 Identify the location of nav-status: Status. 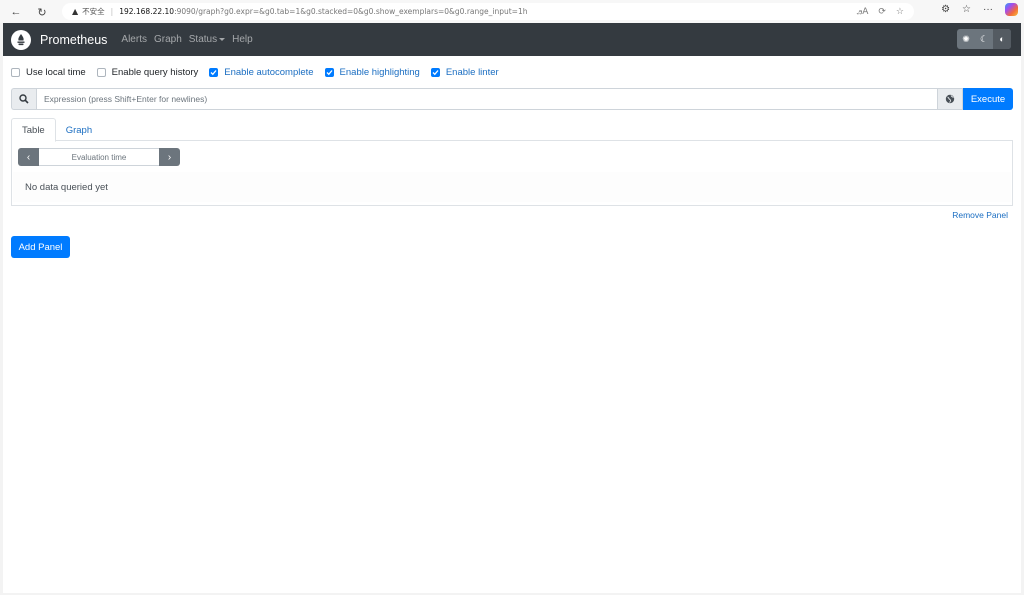
(207, 39).